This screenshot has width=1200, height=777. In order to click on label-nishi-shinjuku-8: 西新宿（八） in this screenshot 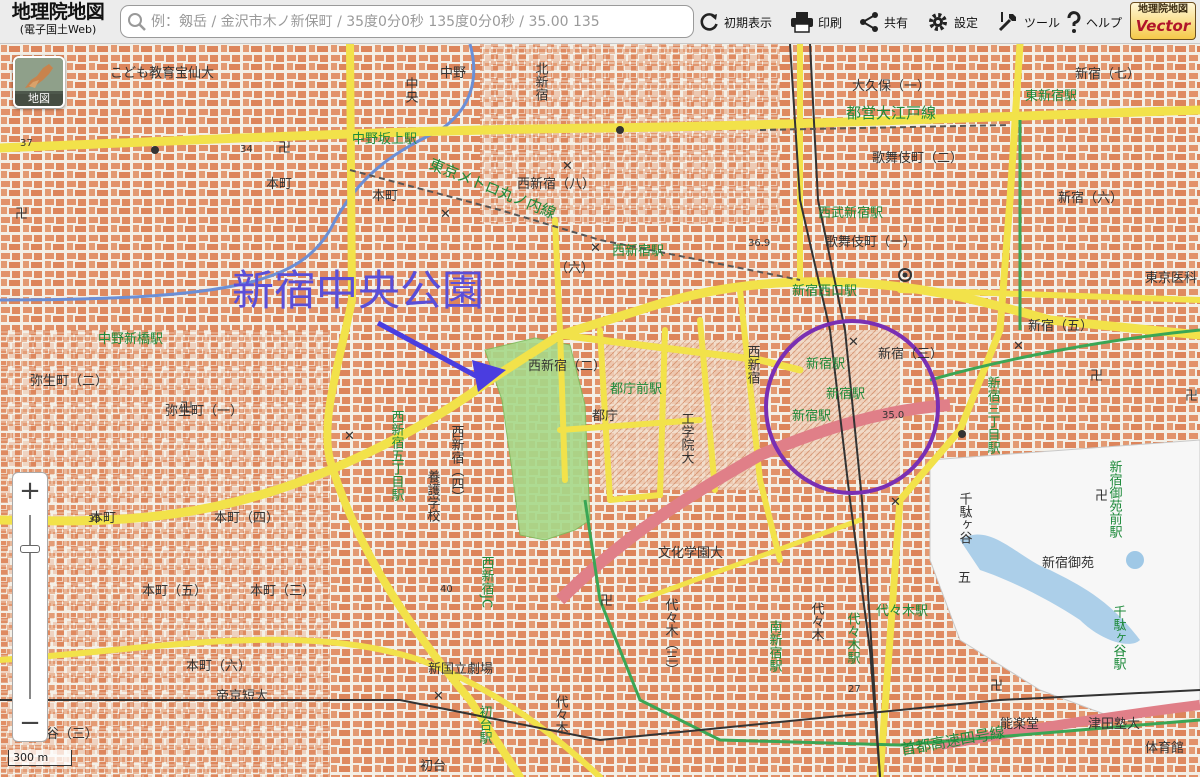, I will do `click(556, 184)`.